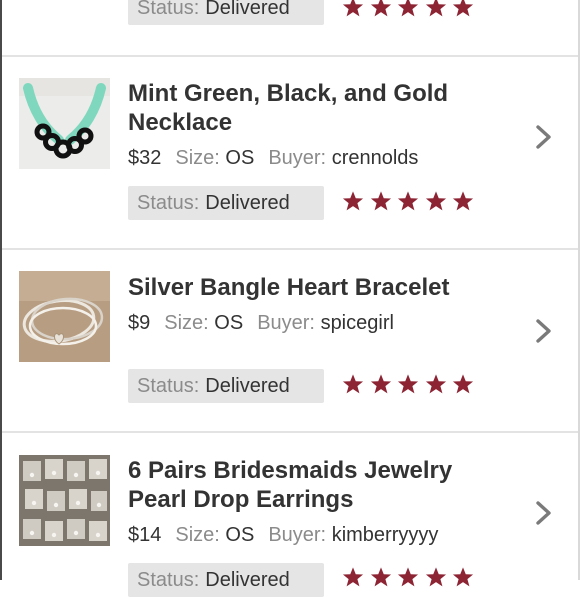 The height and width of the screenshot is (597, 580). What do you see at coordinates (64, 123) in the screenshot?
I see `product-thumbnail-necklace` at bounding box center [64, 123].